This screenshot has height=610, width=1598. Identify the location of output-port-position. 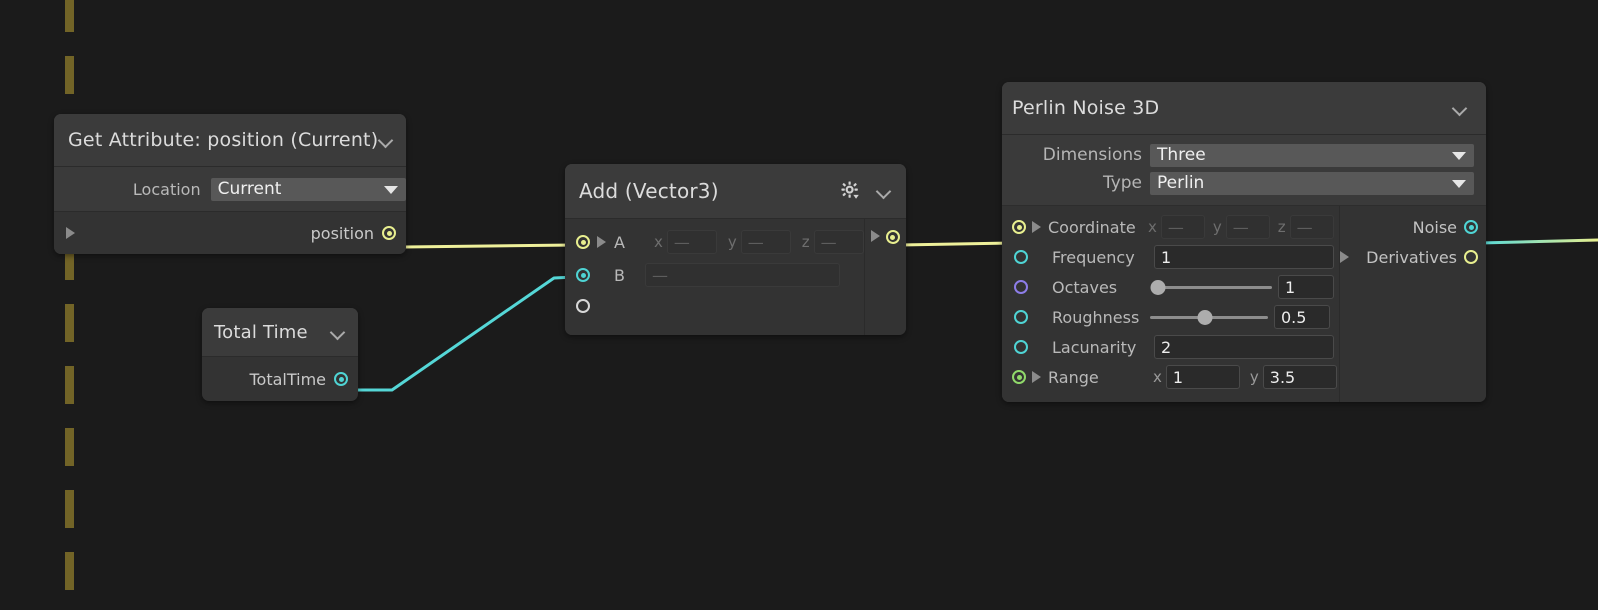
(389, 233).